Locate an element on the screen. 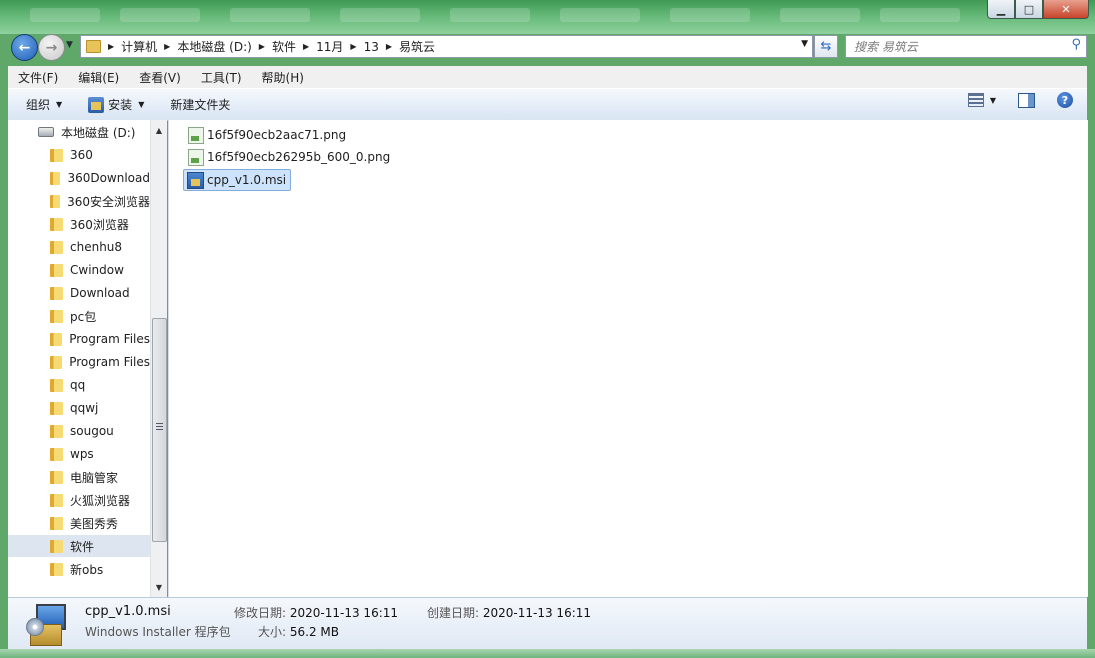  forward-button: → is located at coordinates (51, 47).